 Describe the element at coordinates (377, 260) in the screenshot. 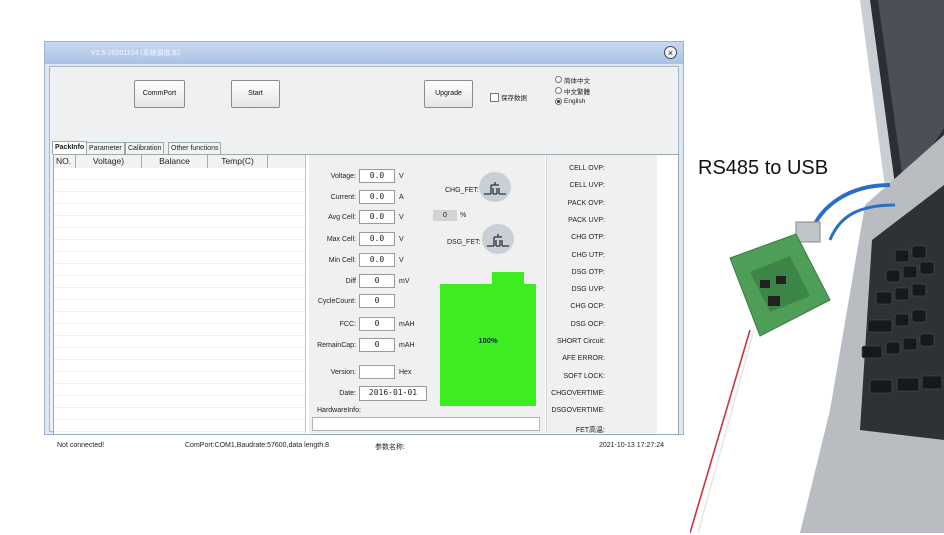

I see `min-cell-value: 0.0` at that location.